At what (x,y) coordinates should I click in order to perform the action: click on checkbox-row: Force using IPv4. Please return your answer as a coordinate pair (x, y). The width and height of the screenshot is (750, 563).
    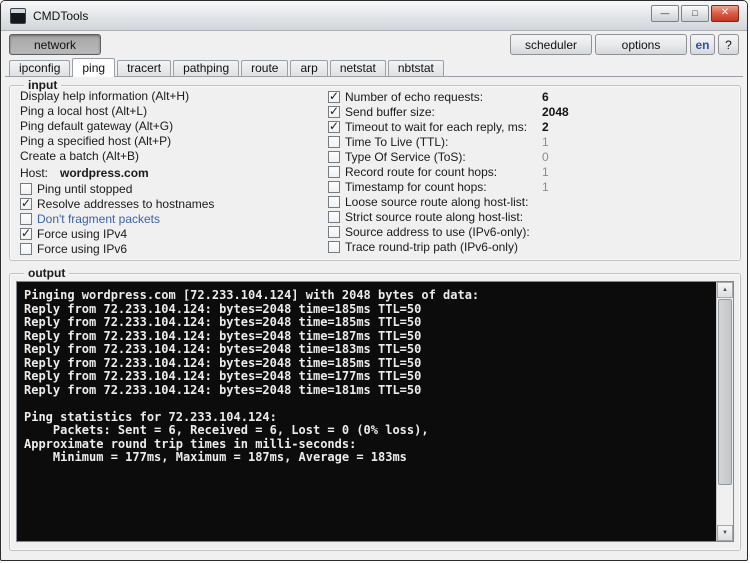
    Looking at the image, I should click on (170, 233).